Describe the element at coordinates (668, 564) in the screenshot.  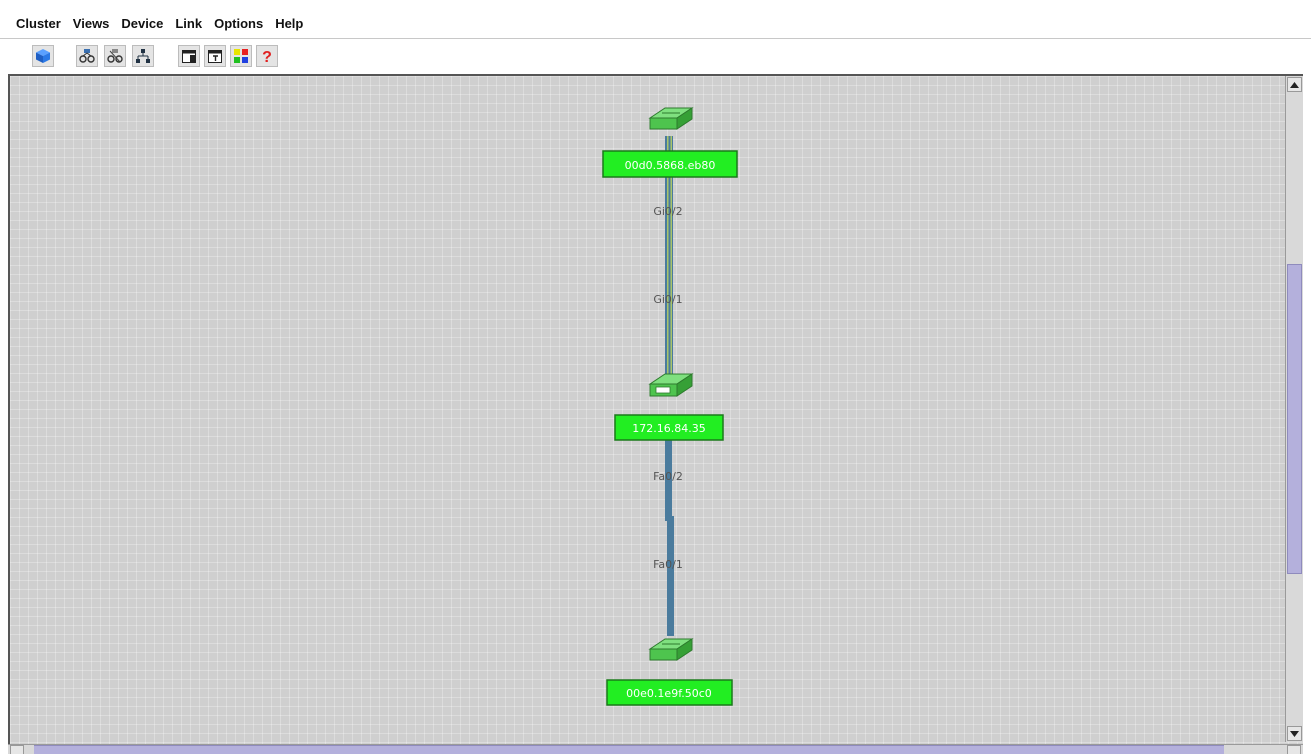
I see `port-label-fa0-1: Fa0/1` at that location.